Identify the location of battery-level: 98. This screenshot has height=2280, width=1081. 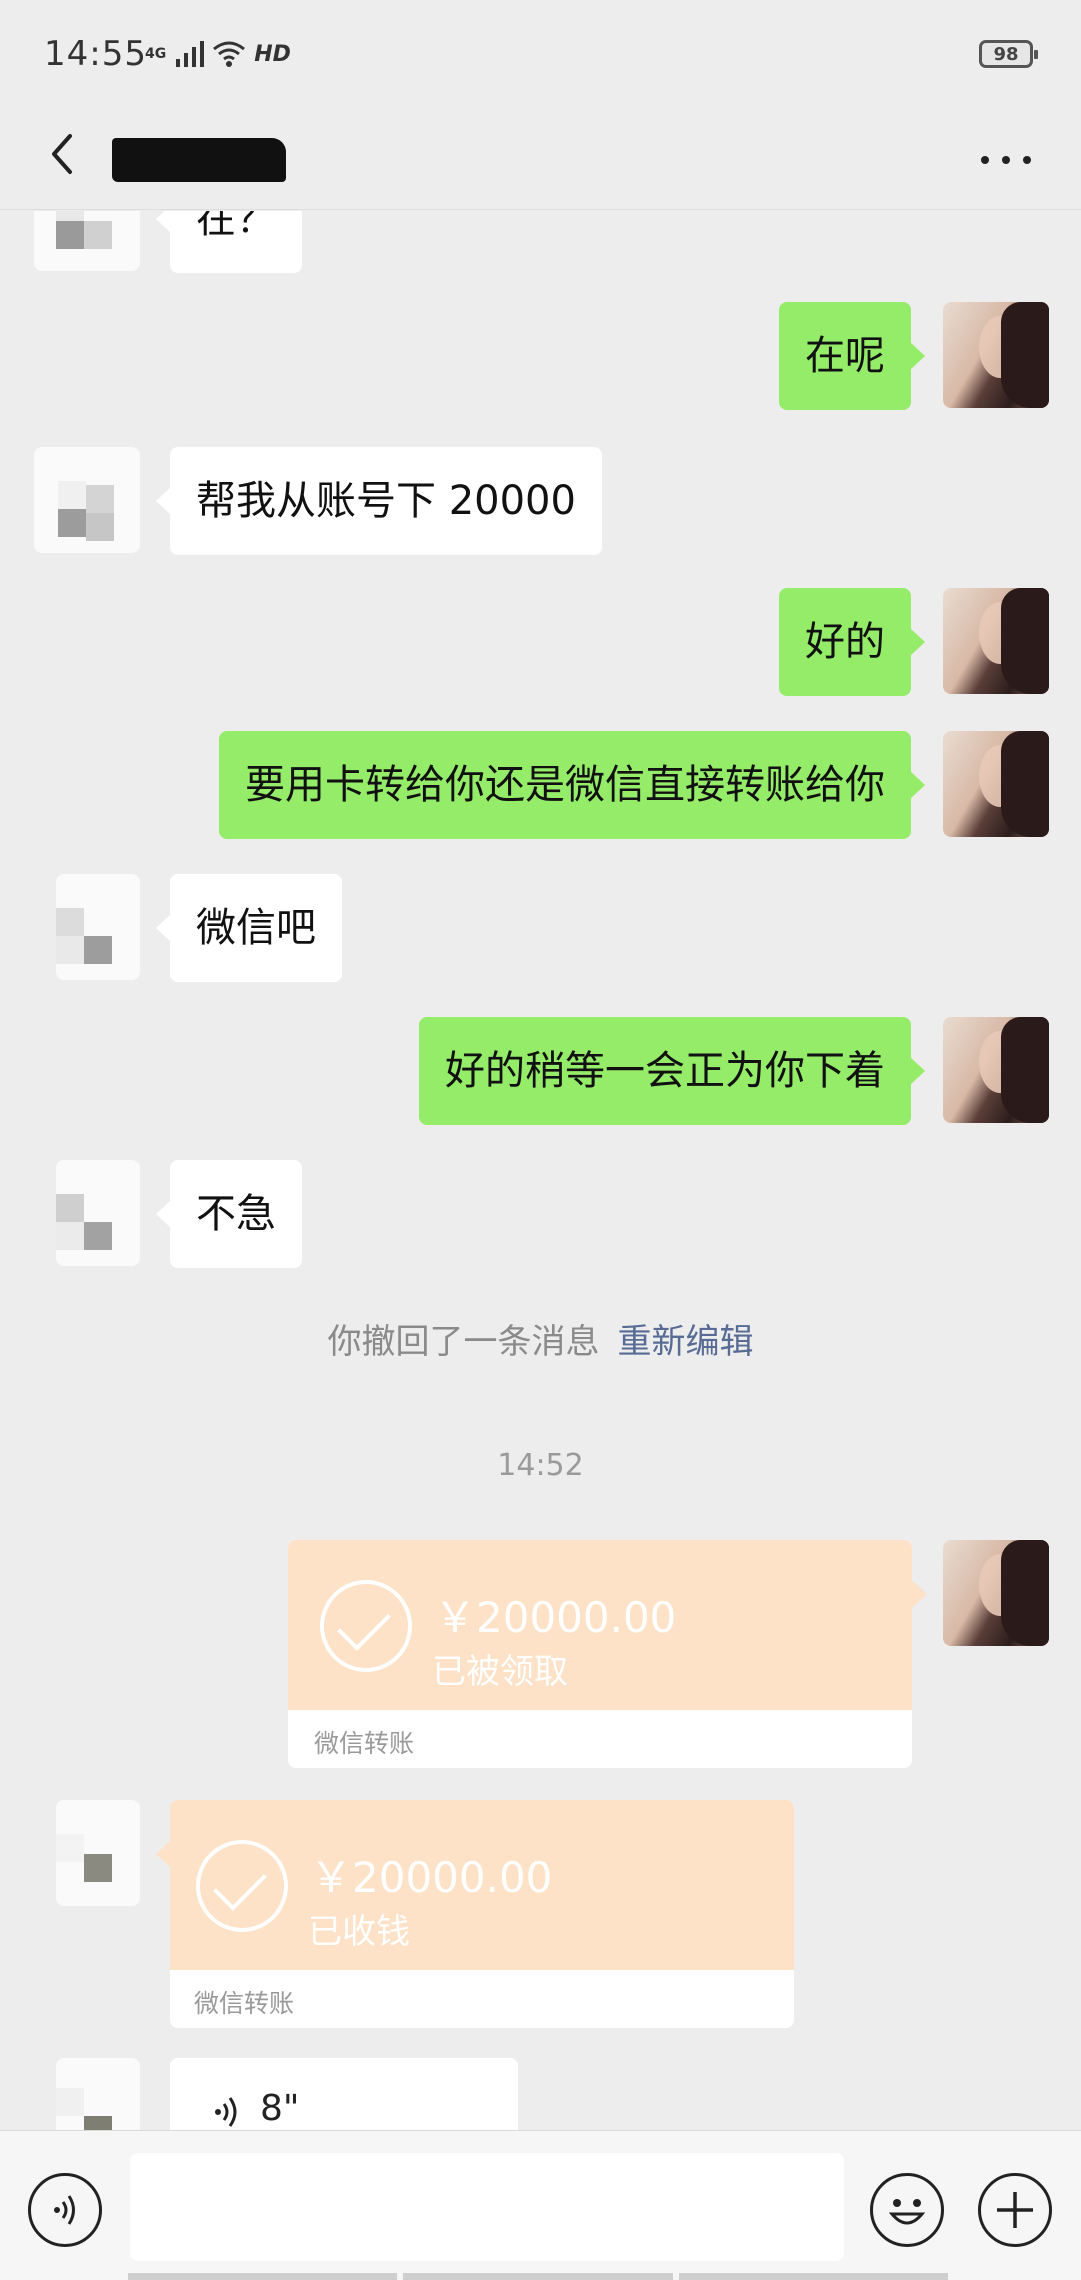
(1006, 54).